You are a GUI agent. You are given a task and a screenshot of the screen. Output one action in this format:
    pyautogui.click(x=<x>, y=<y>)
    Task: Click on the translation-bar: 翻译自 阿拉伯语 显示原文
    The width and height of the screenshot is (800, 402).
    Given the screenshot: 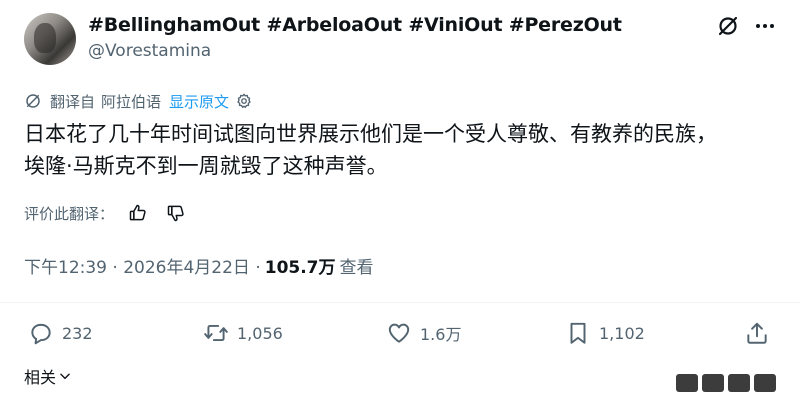 What is the action you would take?
    pyautogui.click(x=138, y=101)
    